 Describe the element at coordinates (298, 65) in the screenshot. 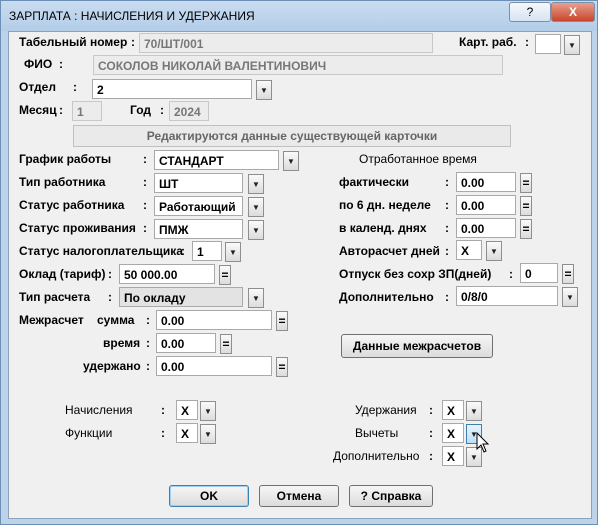

I see `fio-field: СОКОЛОВ НИКОЛАЙ ВАЛЕНТИНОВИЧ` at that location.